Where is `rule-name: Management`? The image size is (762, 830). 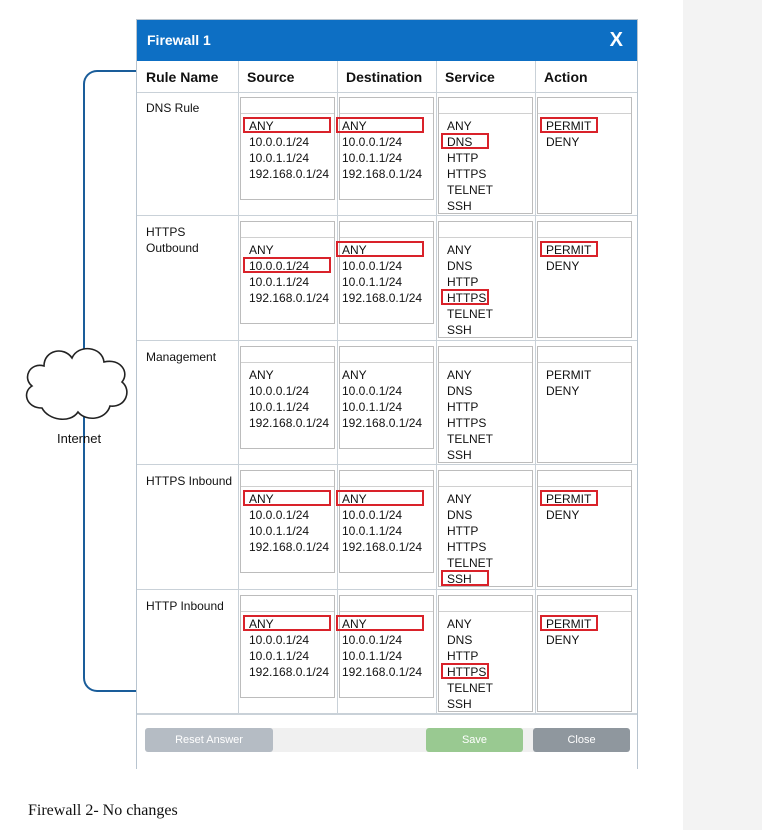
rule-name: Management is located at coordinates (181, 356).